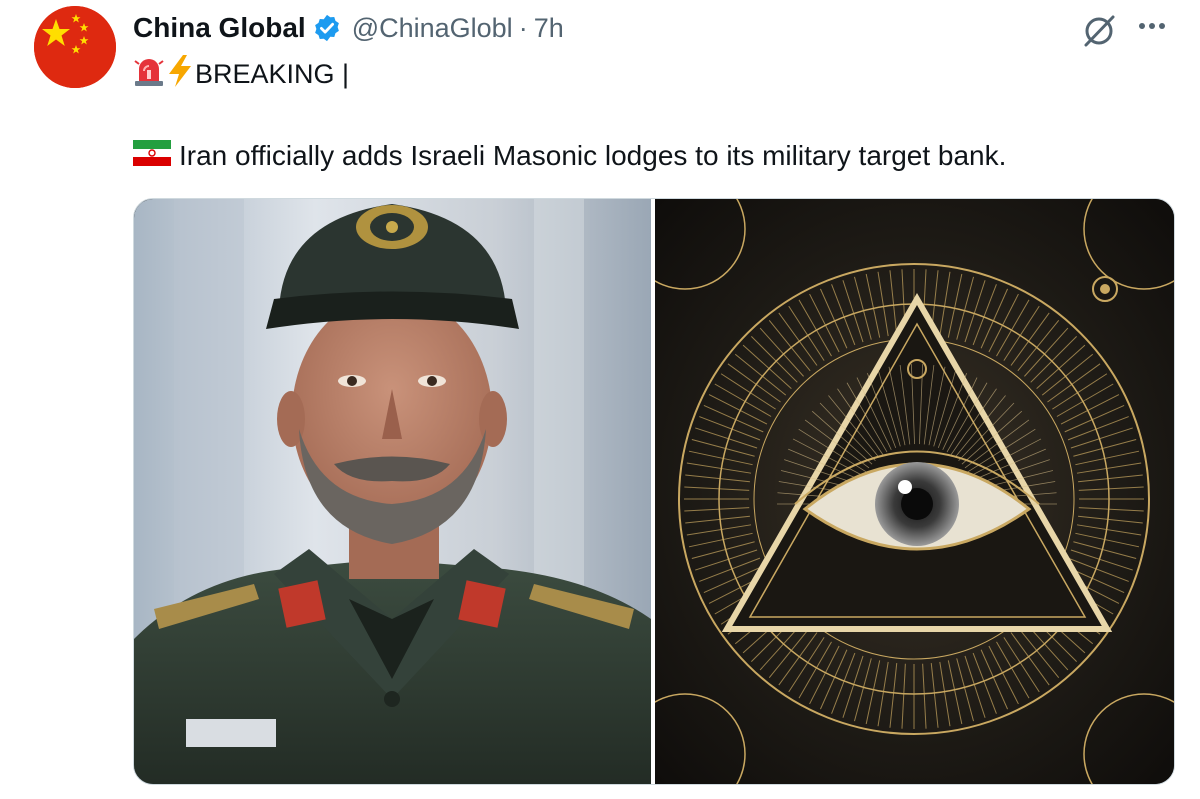 The height and width of the screenshot is (799, 1200). I want to click on breaking-line: BREAKING |, so click(241, 74).